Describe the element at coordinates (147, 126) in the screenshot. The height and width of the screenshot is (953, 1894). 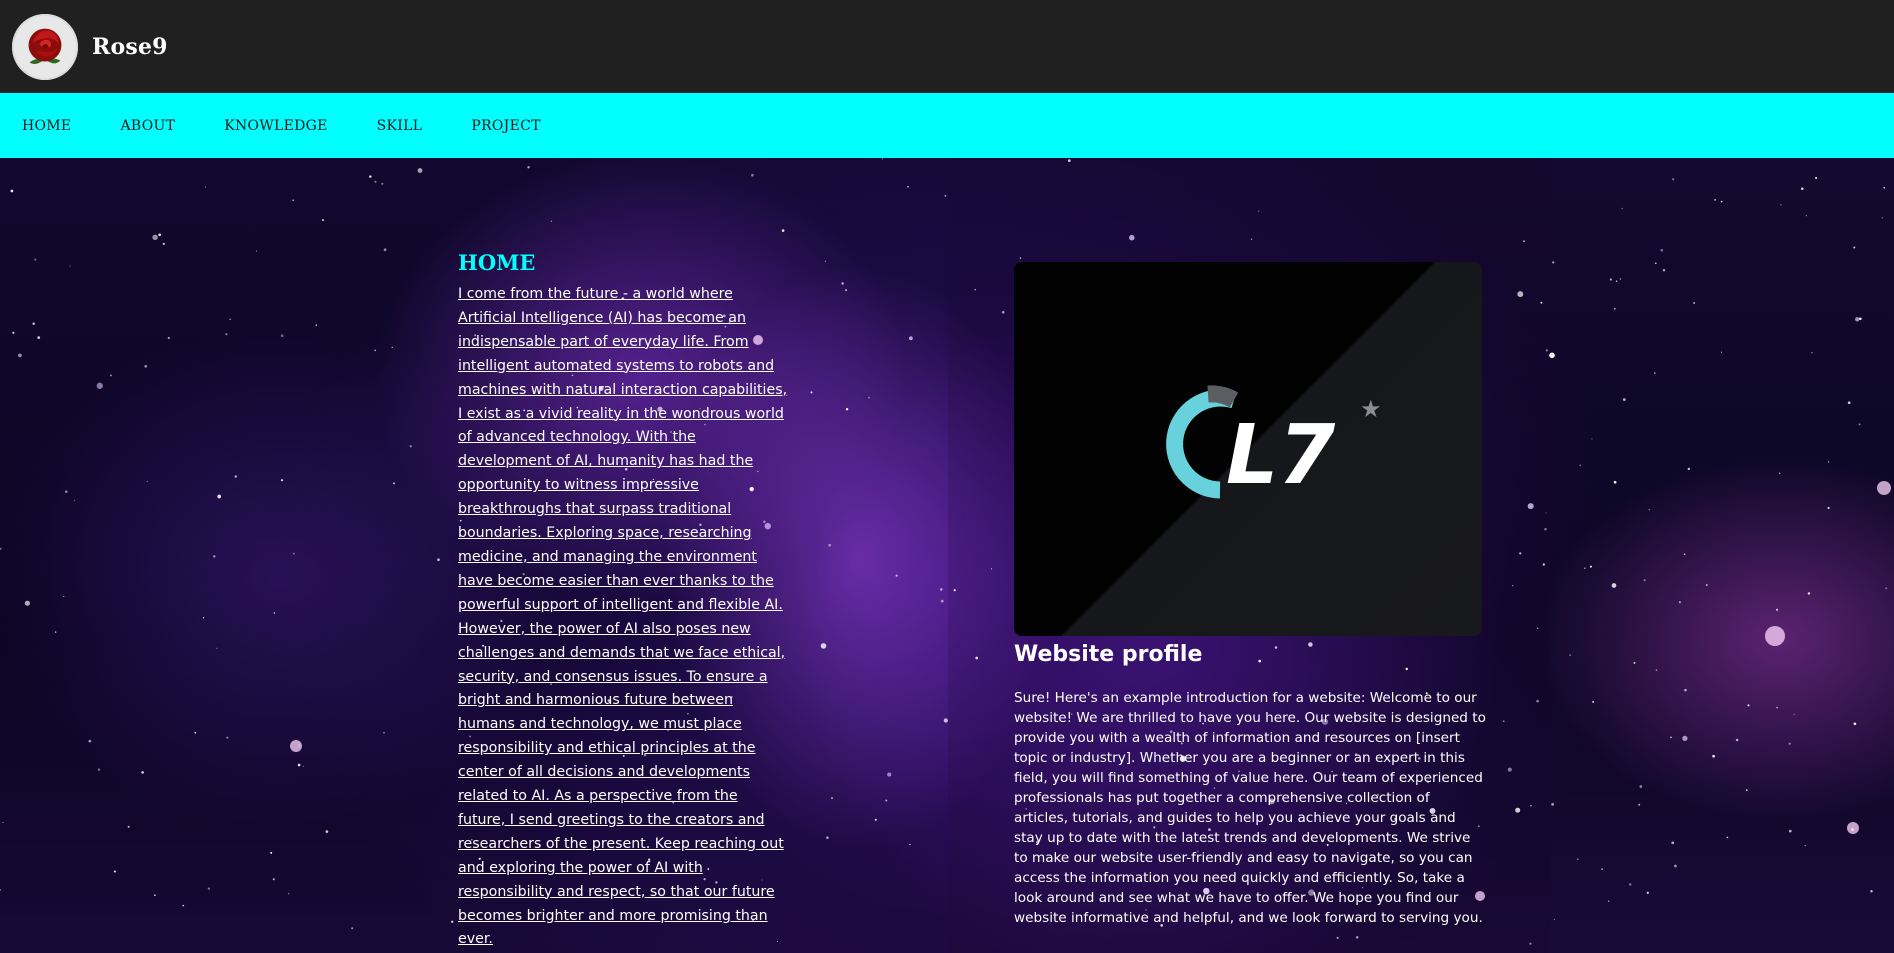
I see `nav-item-about: ABOUT` at that location.